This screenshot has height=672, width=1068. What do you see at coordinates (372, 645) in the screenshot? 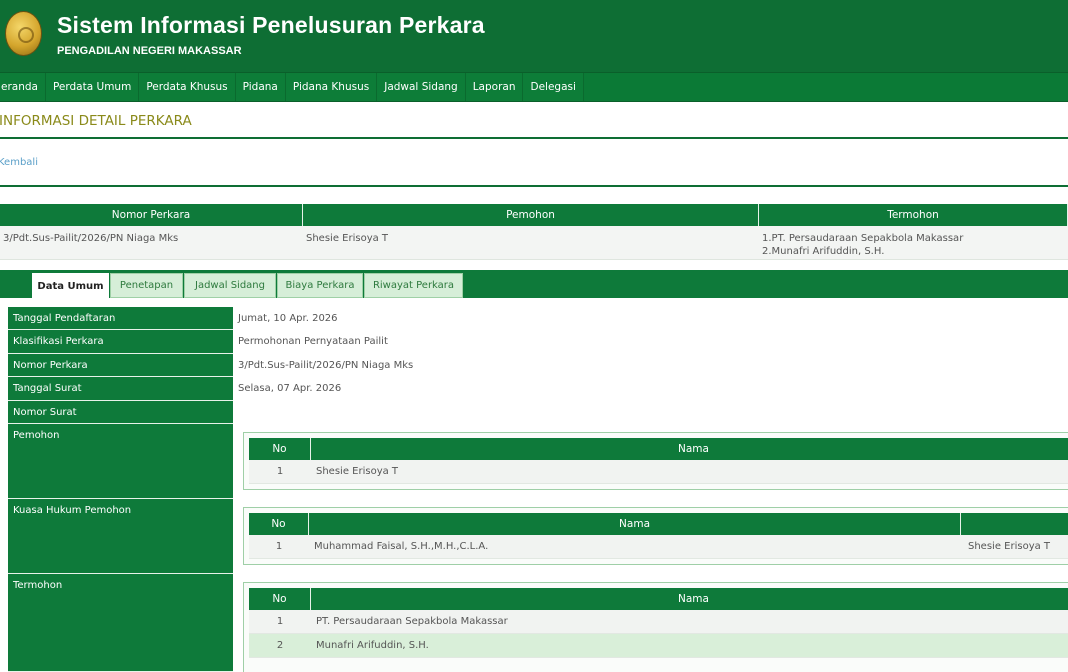
I see `row-nama: Munafri Arifuddin, S.H.` at bounding box center [372, 645].